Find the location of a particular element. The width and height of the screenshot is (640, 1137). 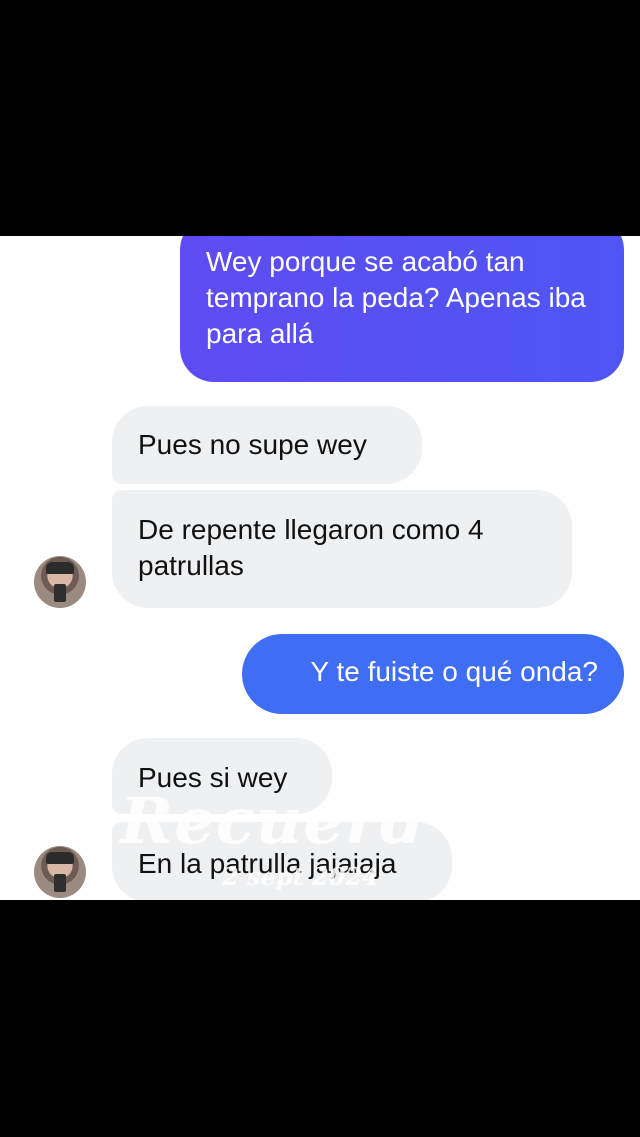

message-bubble-incoming: En la patrulla jajaiaja is located at coordinates (282, 861).